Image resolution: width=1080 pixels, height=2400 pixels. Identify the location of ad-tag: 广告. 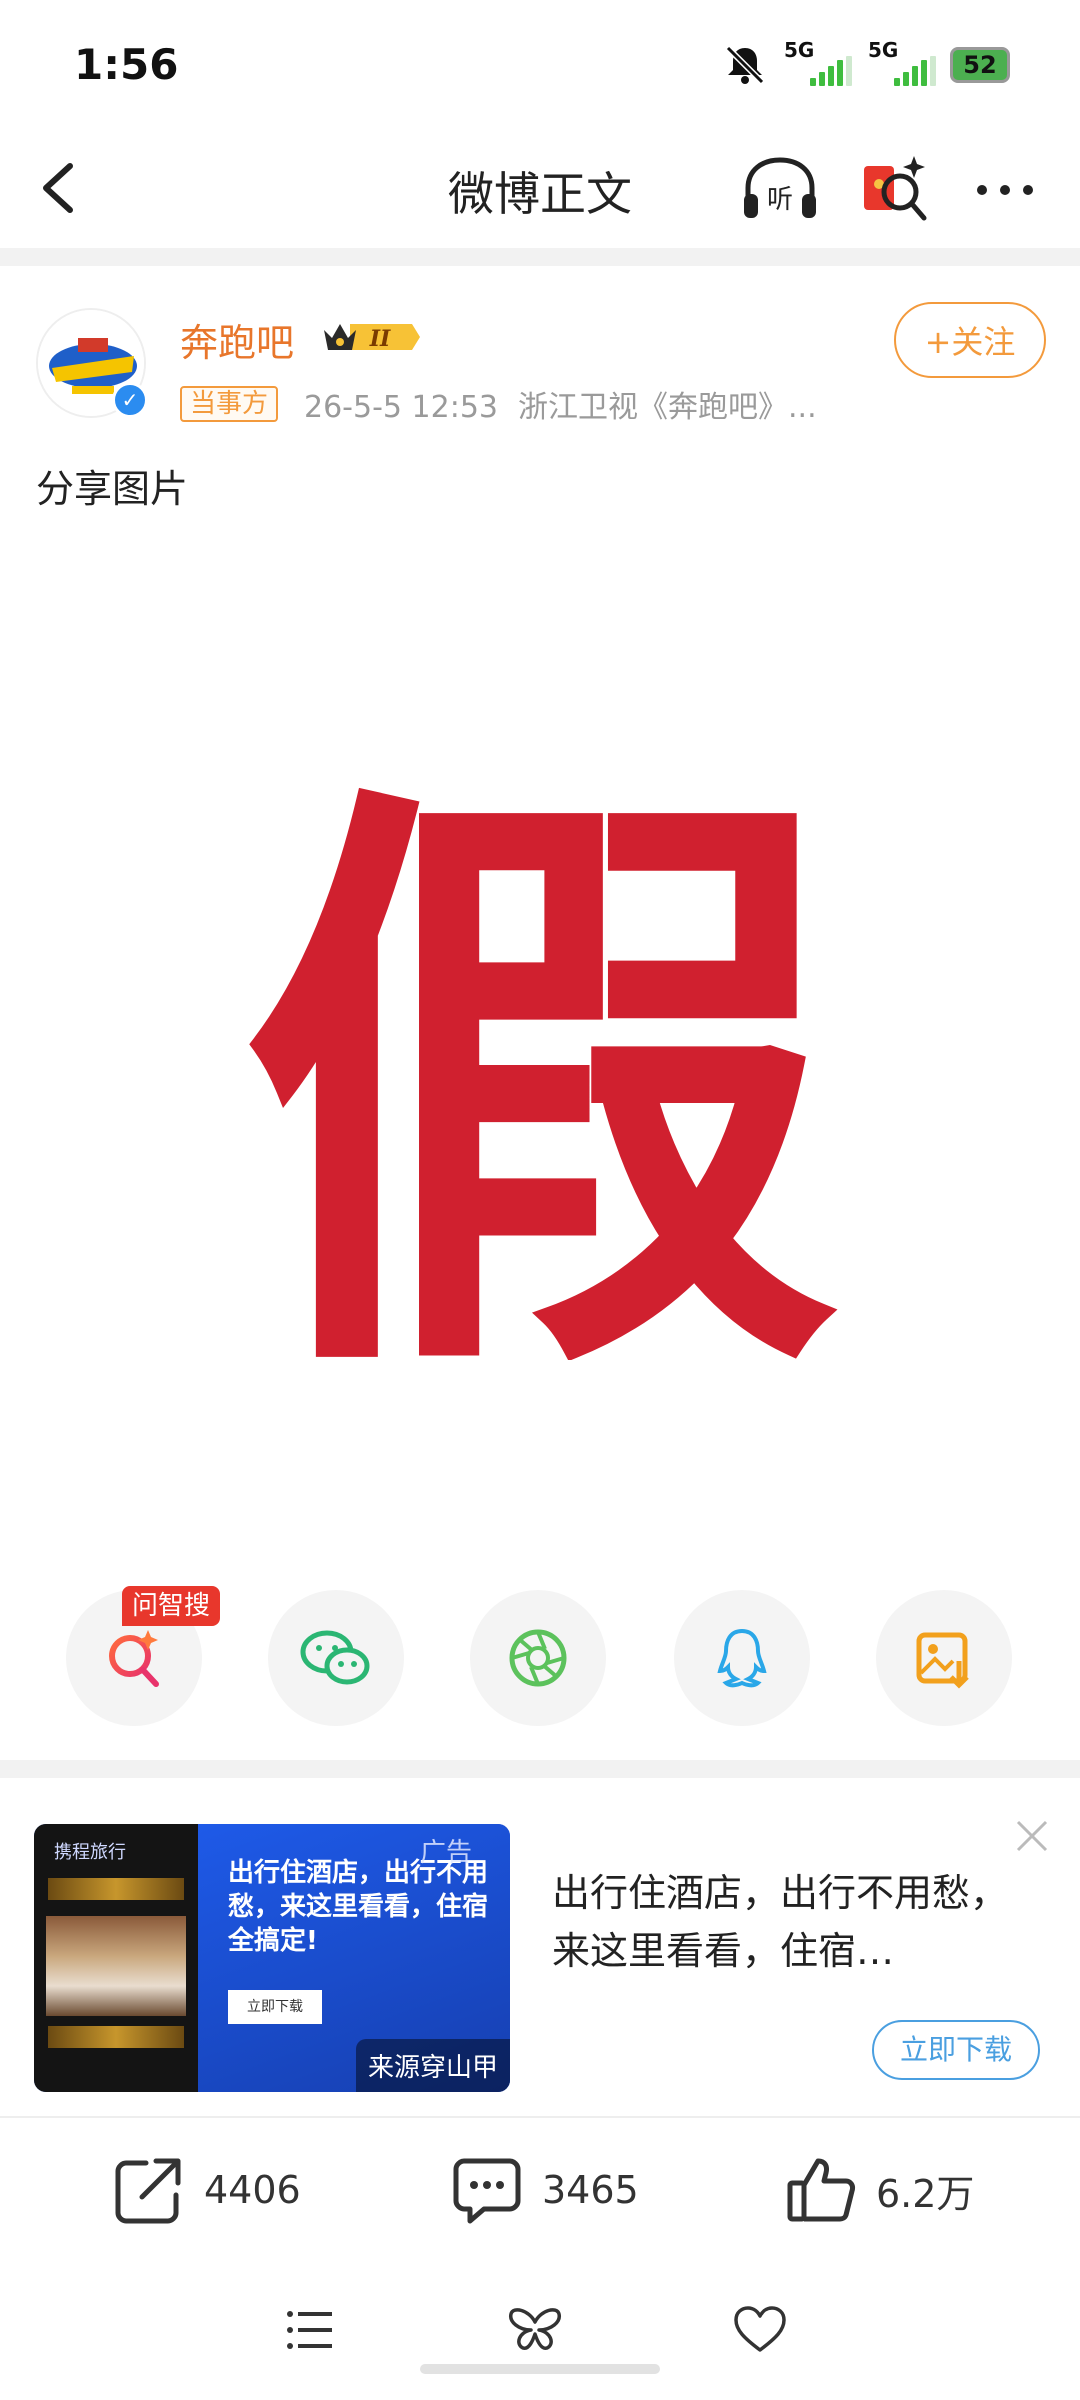
(446, 1853).